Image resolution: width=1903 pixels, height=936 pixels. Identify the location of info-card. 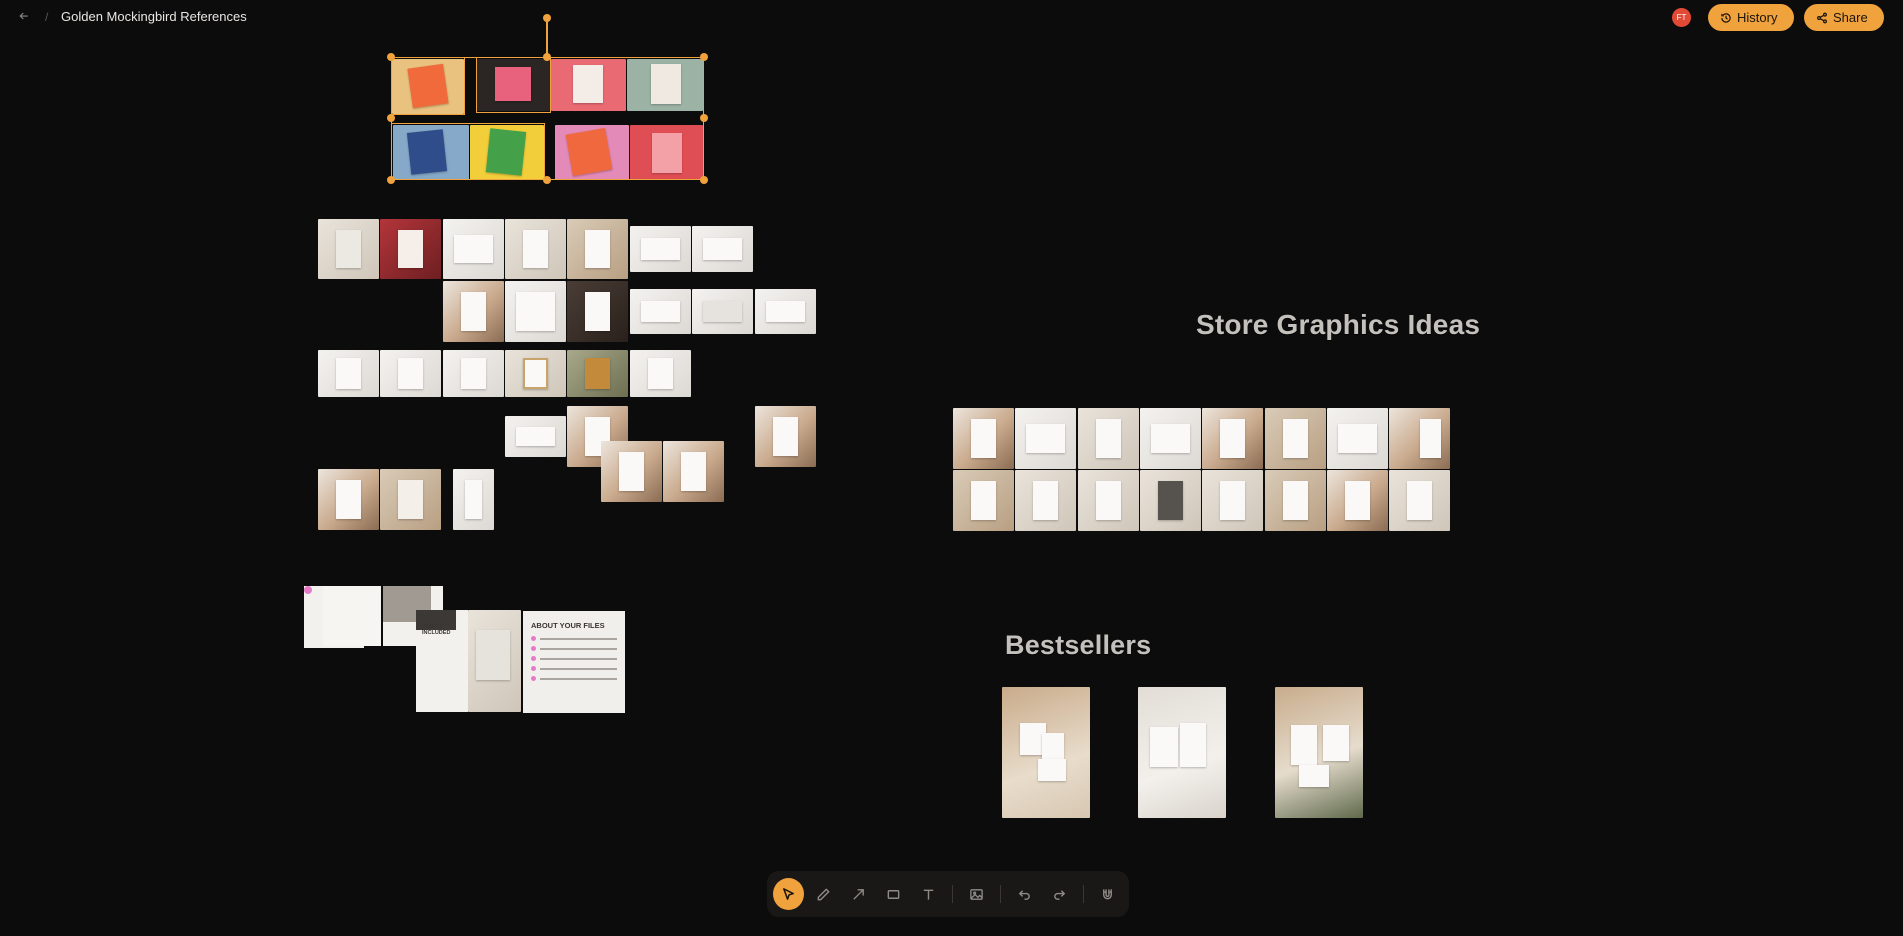
(352, 616).